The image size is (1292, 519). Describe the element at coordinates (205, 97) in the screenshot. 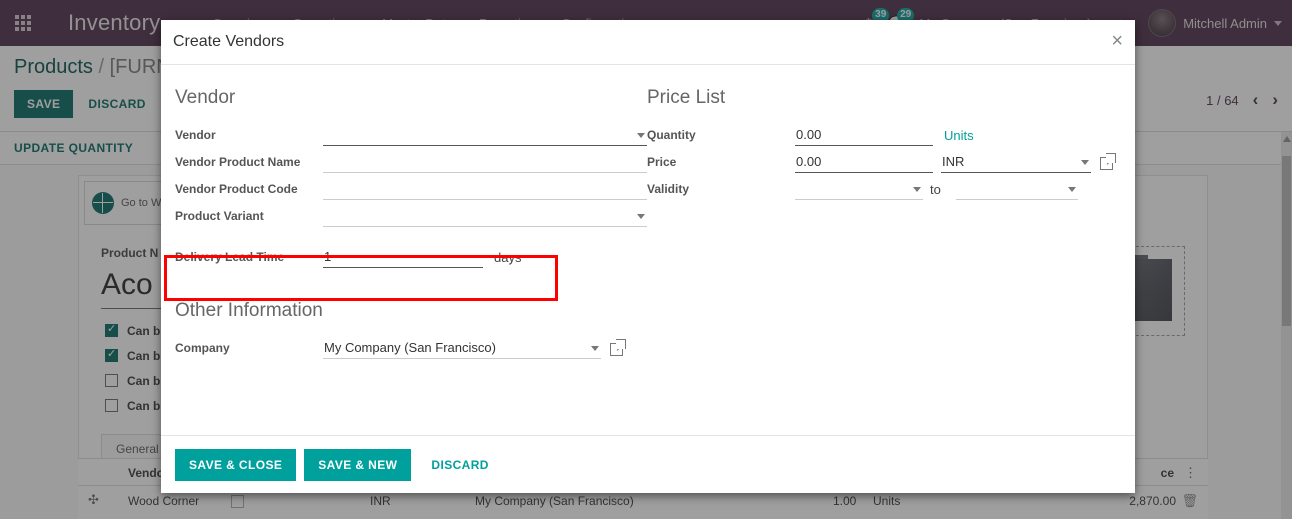

I see `vendor-group-title: Vendor` at that location.